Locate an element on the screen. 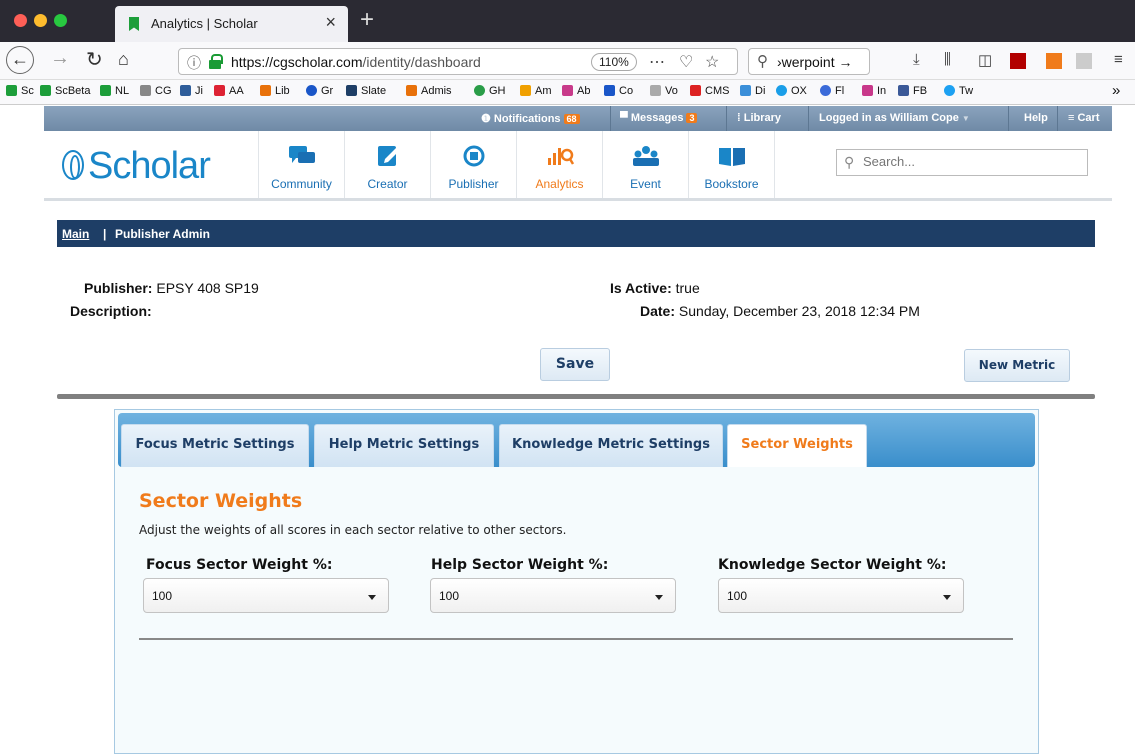 The height and width of the screenshot is (754, 1135). nav-creator: Creator is located at coordinates (387, 164).